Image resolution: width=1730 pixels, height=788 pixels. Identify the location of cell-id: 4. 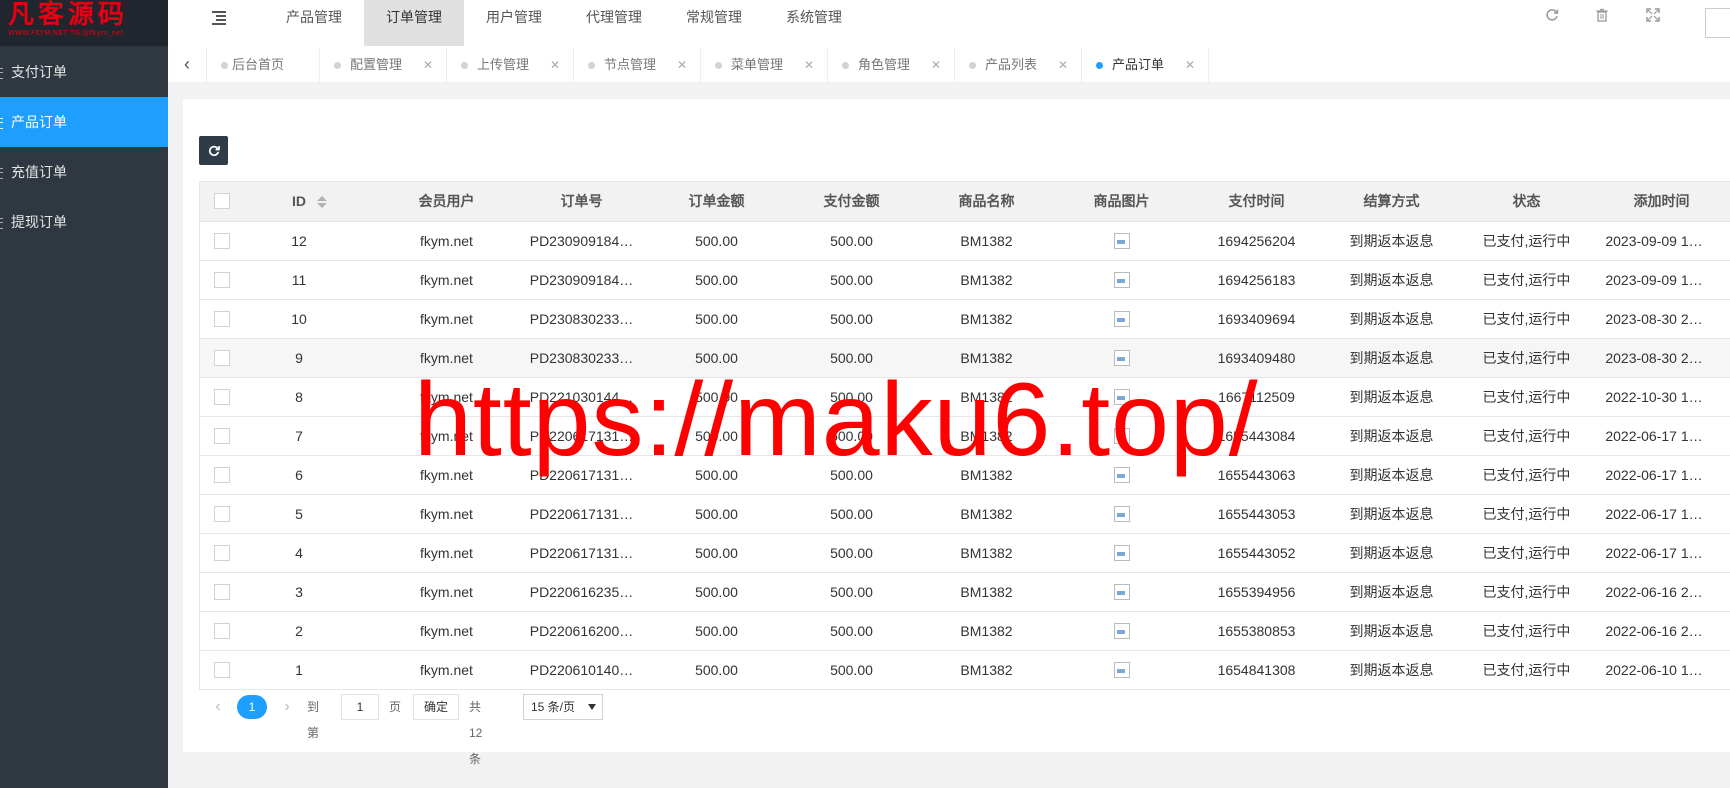
(299, 553).